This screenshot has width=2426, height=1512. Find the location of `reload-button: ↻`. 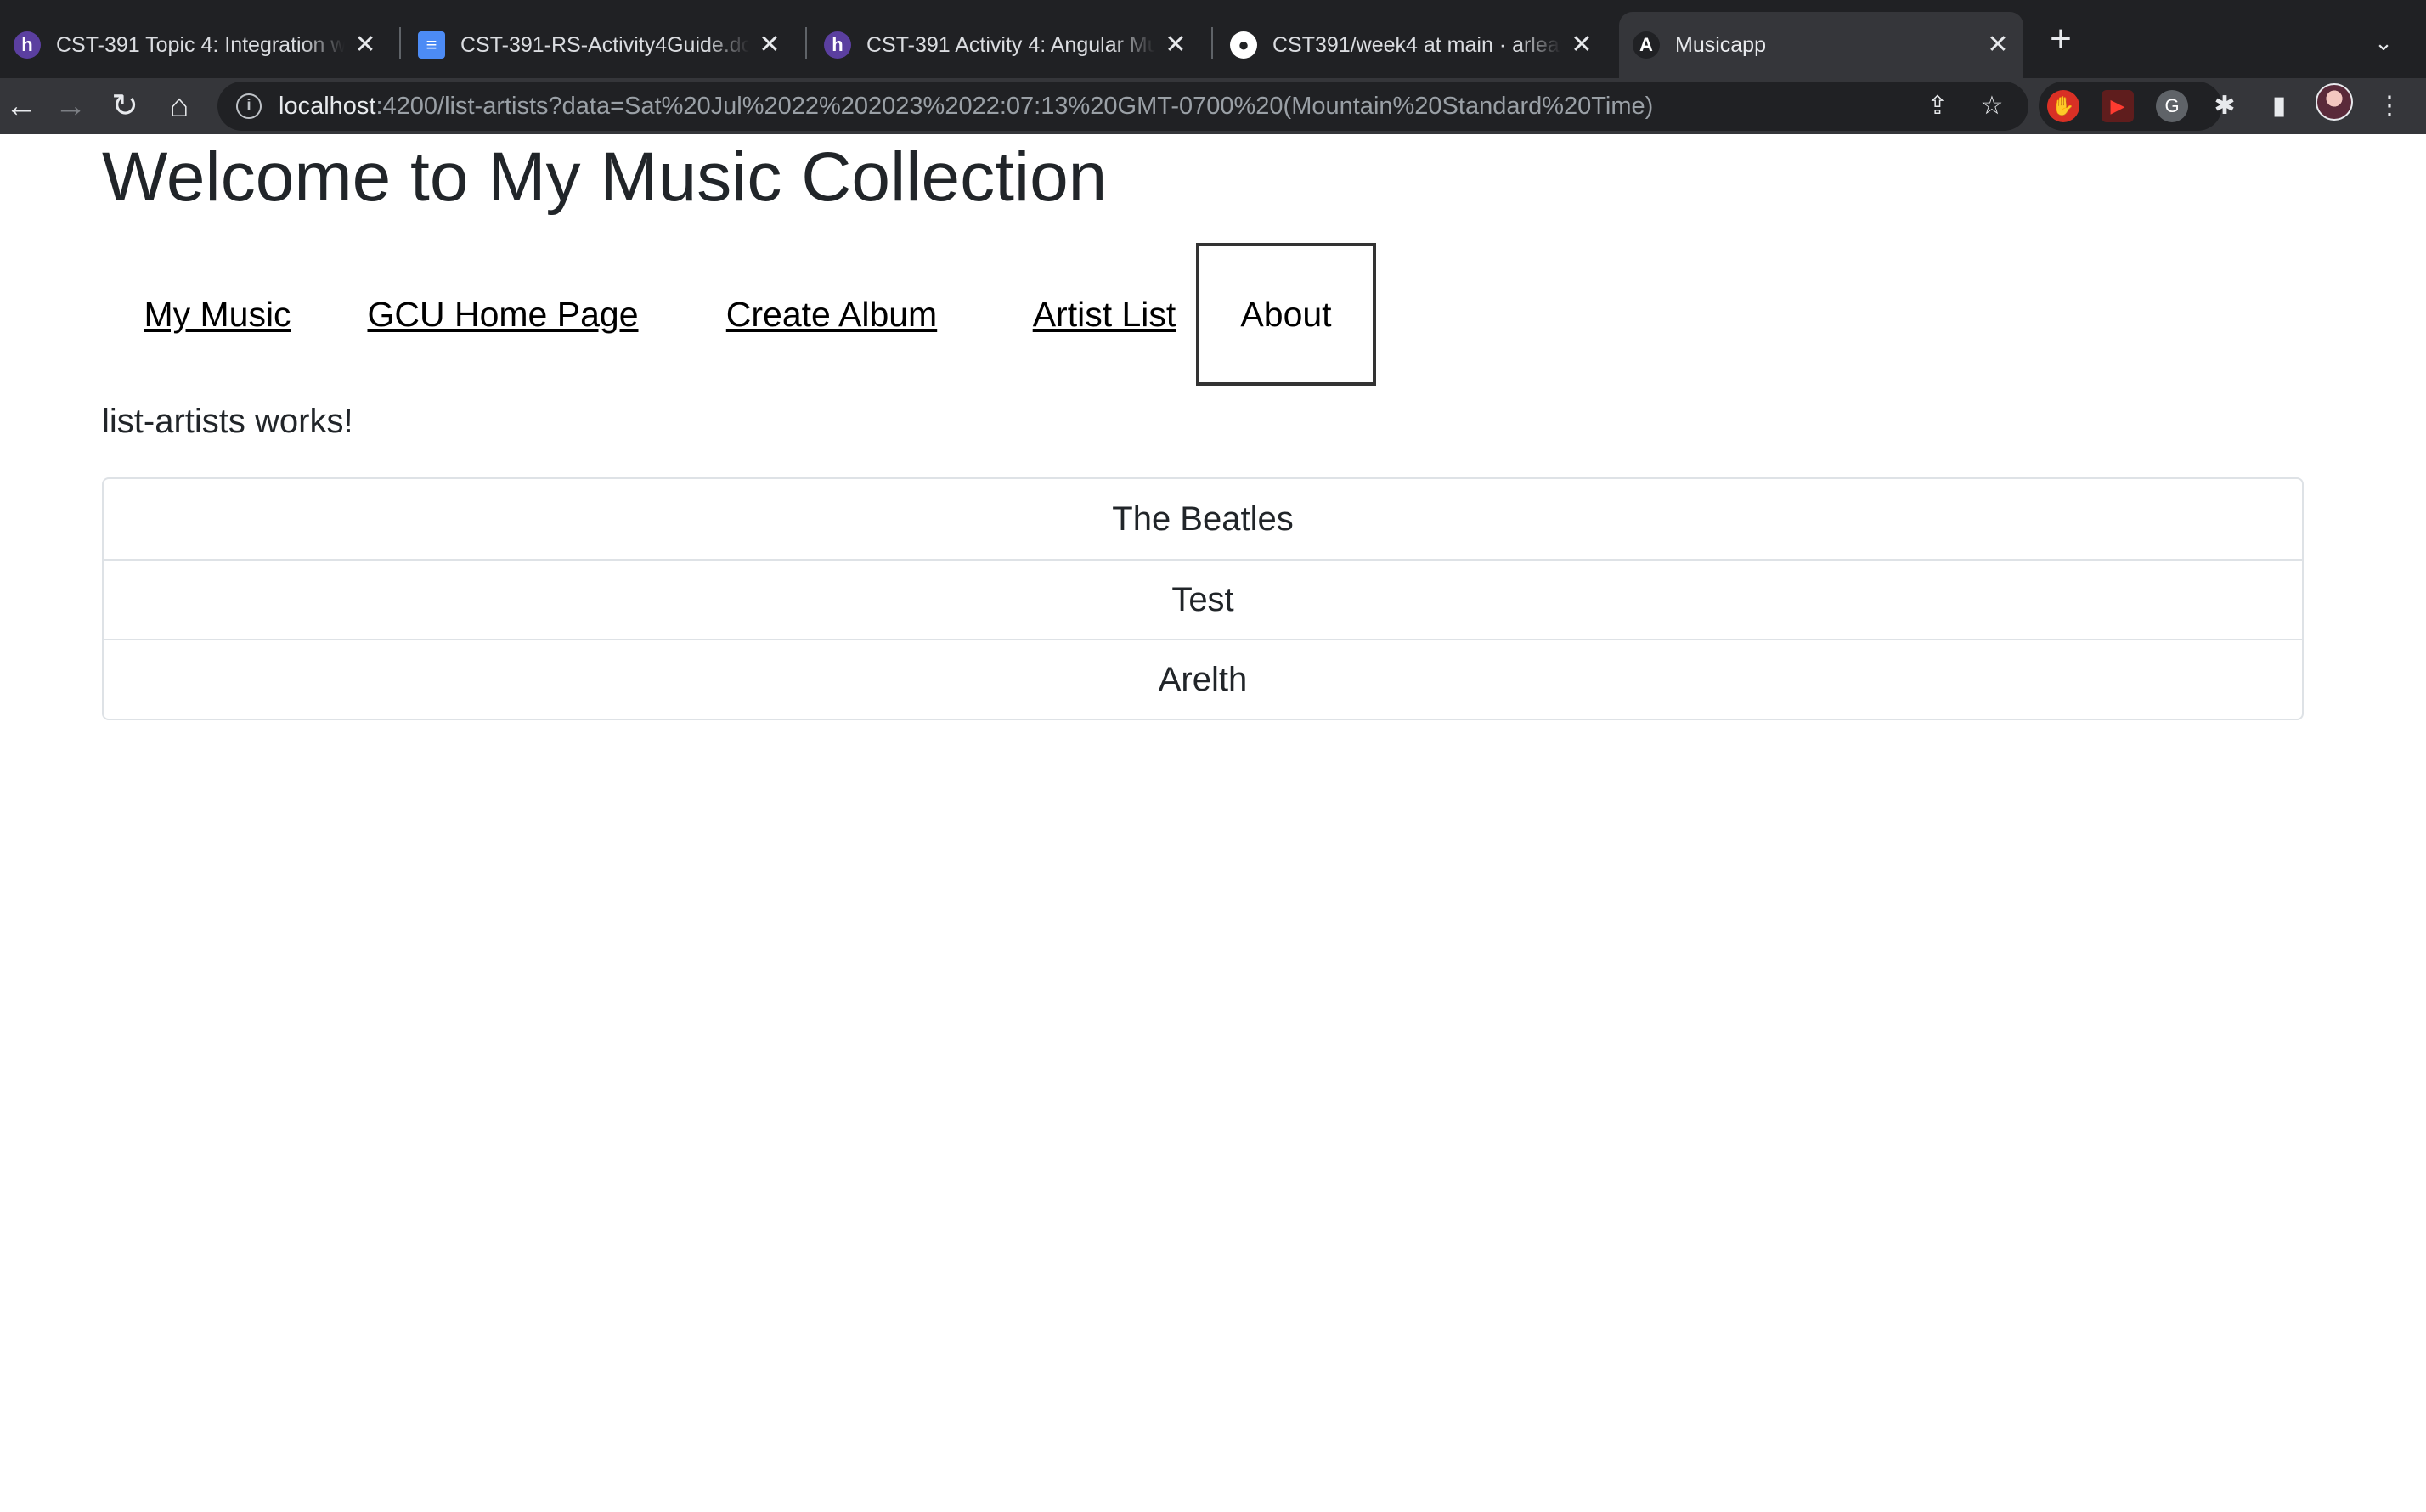

reload-button: ↻ is located at coordinates (125, 106).